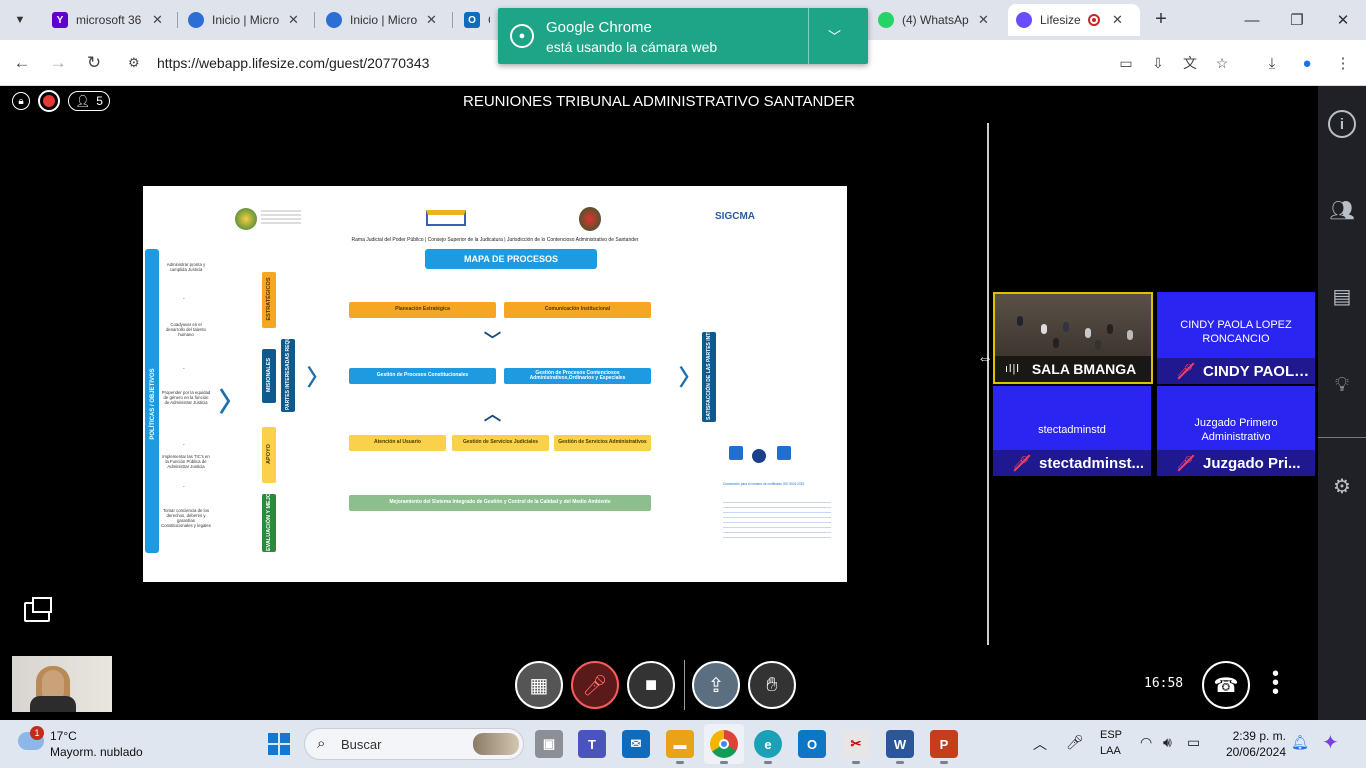  What do you see at coordinates (1222, 63) in the screenshot?
I see `bookmark-star-icon: ☆` at bounding box center [1222, 63].